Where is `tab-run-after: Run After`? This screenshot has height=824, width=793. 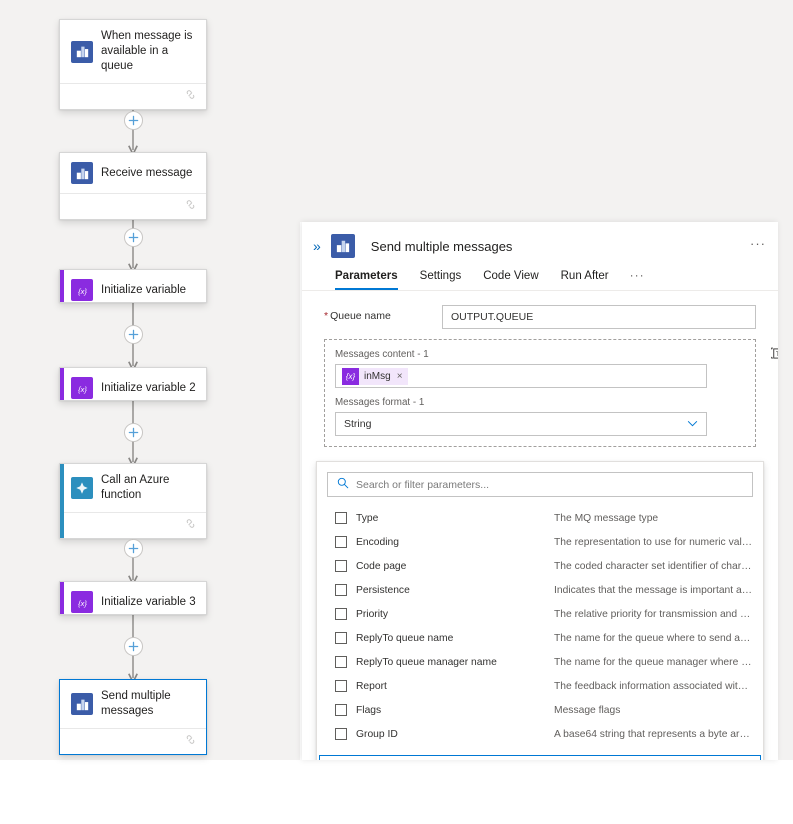
tab-run-after: Run After is located at coordinates (585, 280).